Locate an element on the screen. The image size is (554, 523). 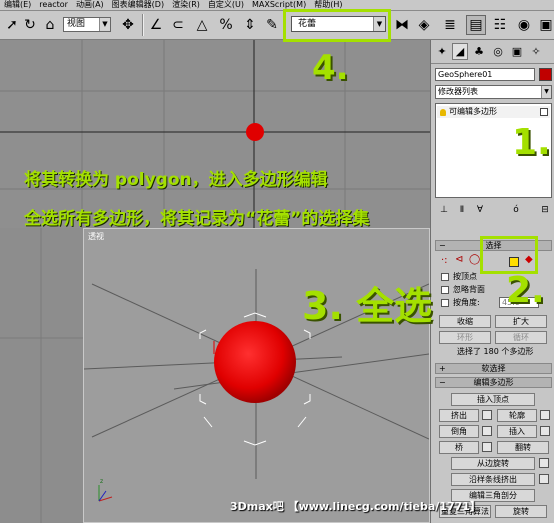
chevron-down-icon: ▼ is located at coordinates (104, 24).